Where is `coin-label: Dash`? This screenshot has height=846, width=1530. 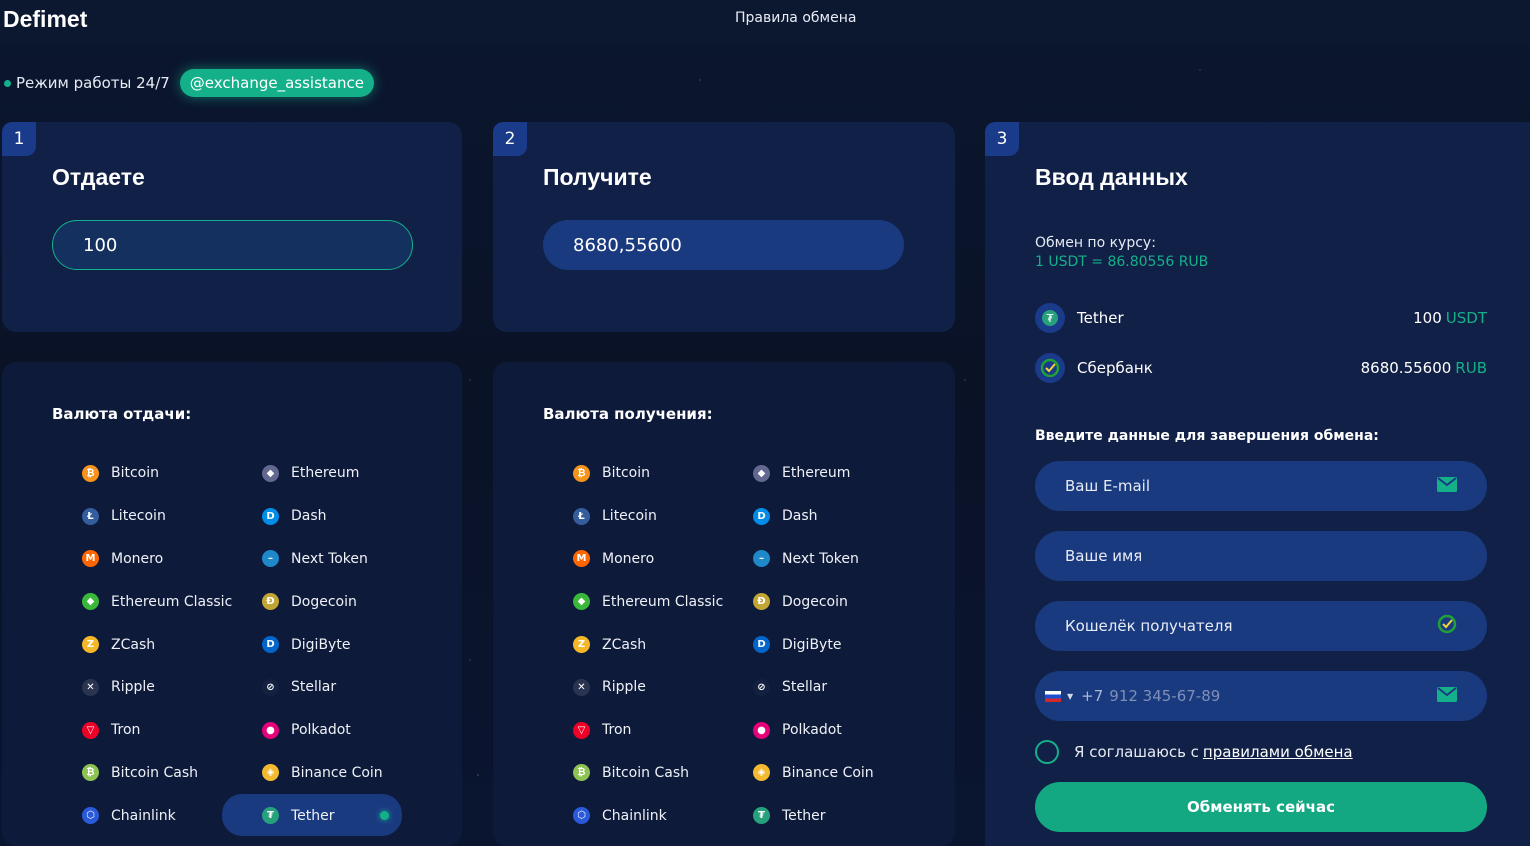 coin-label: Dash is located at coordinates (309, 516).